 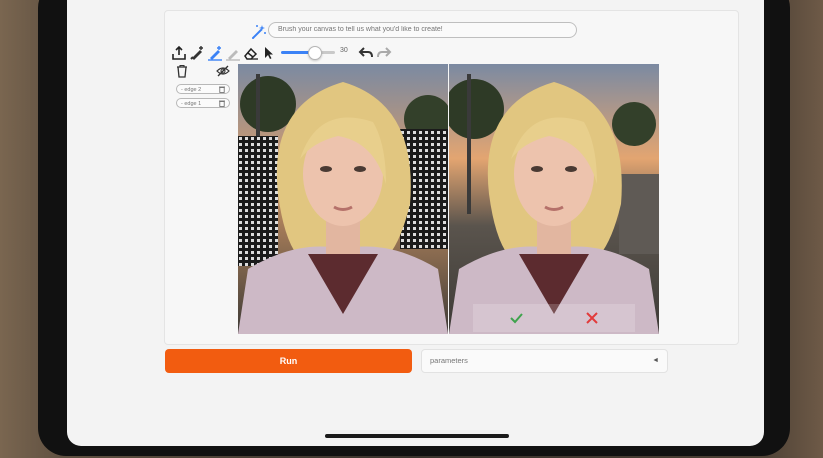 I want to click on layer-label: - edge 1, so click(x=191, y=104).